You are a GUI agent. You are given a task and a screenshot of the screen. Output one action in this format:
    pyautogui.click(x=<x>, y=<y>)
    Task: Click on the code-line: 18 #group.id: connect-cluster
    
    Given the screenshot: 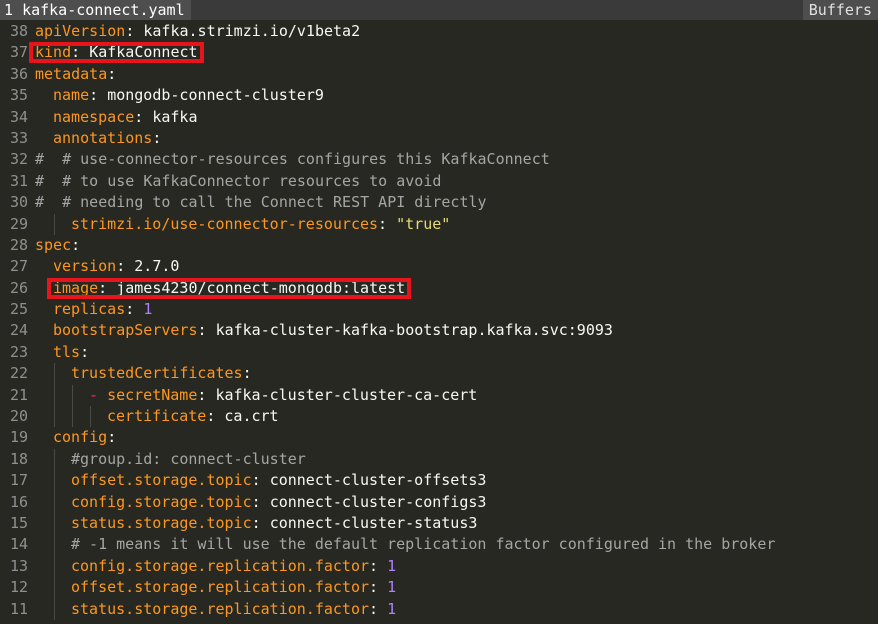 What is the action you would take?
    pyautogui.click(x=439, y=459)
    